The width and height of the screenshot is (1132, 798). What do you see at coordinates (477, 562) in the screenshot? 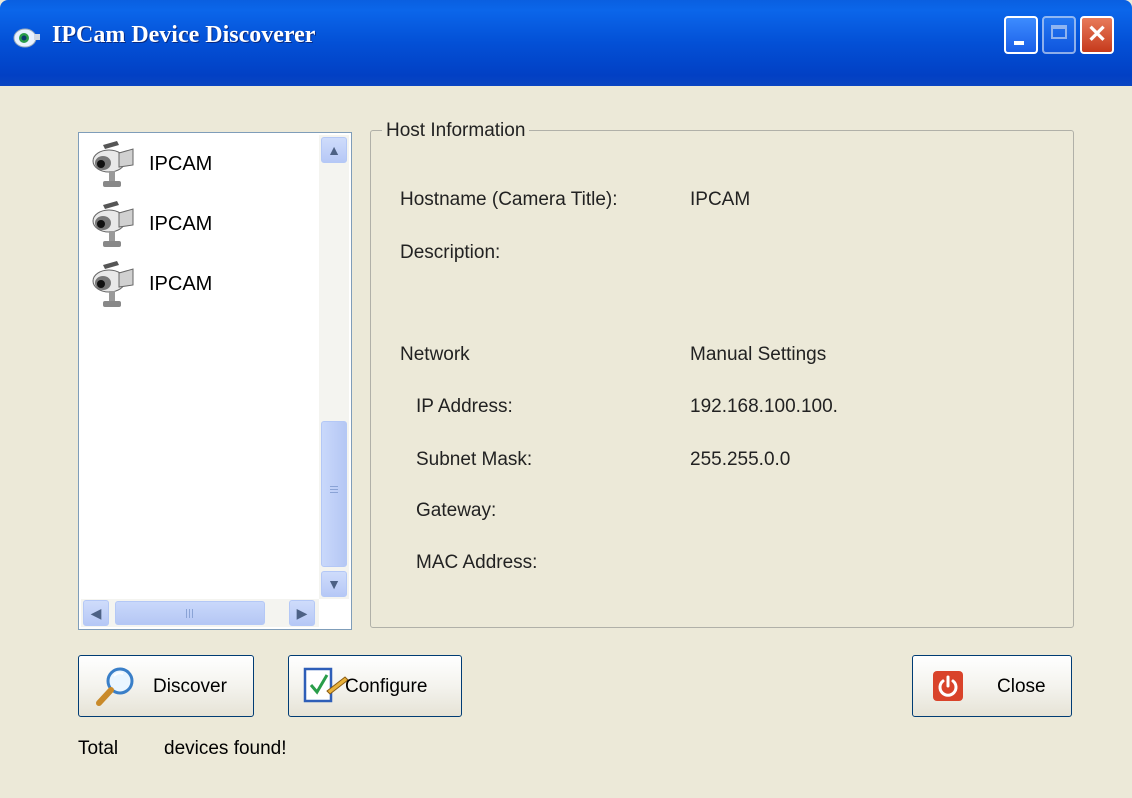
I see `mac-address-label: MAC Address:` at bounding box center [477, 562].